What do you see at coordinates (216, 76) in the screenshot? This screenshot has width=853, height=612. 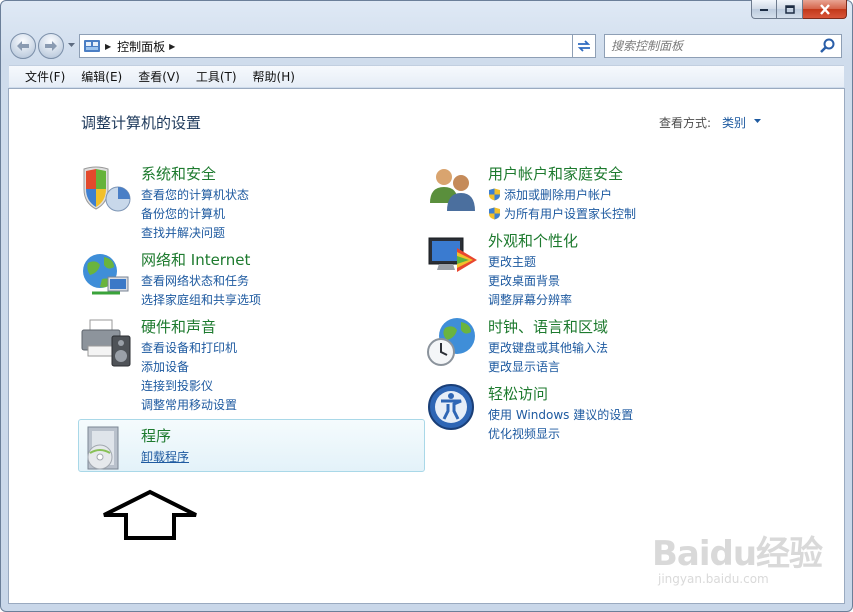 I see `menu-tools: 工具(T)` at bounding box center [216, 76].